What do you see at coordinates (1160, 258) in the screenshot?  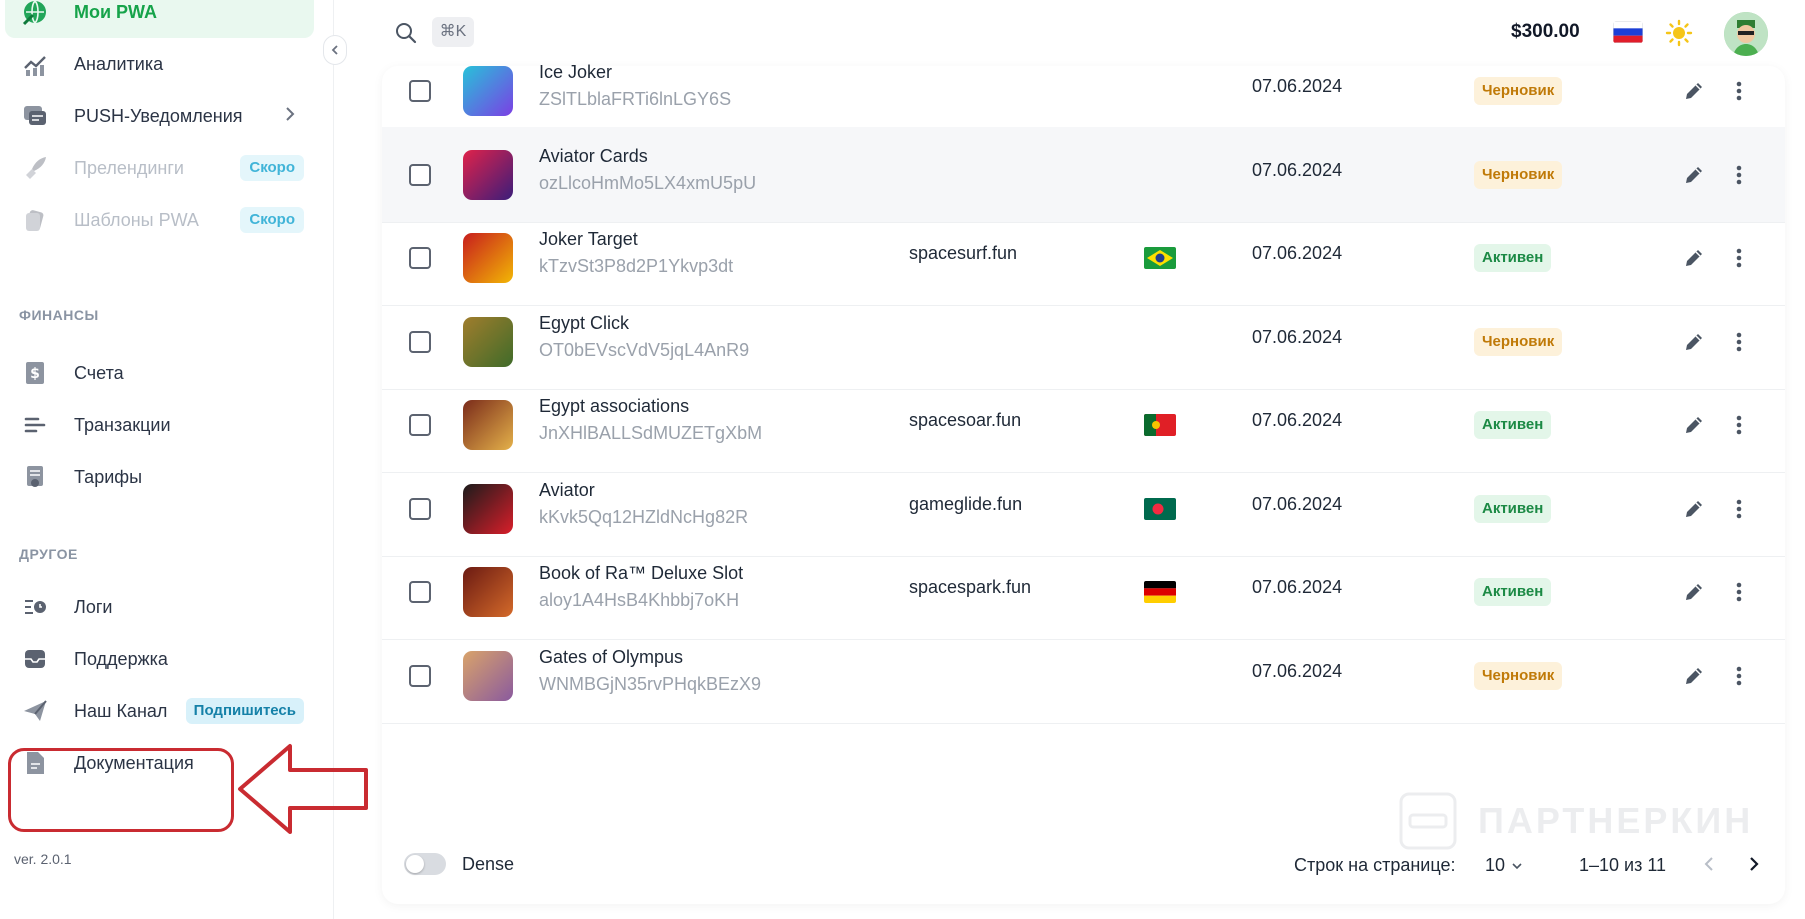 I see `country-flag-br` at bounding box center [1160, 258].